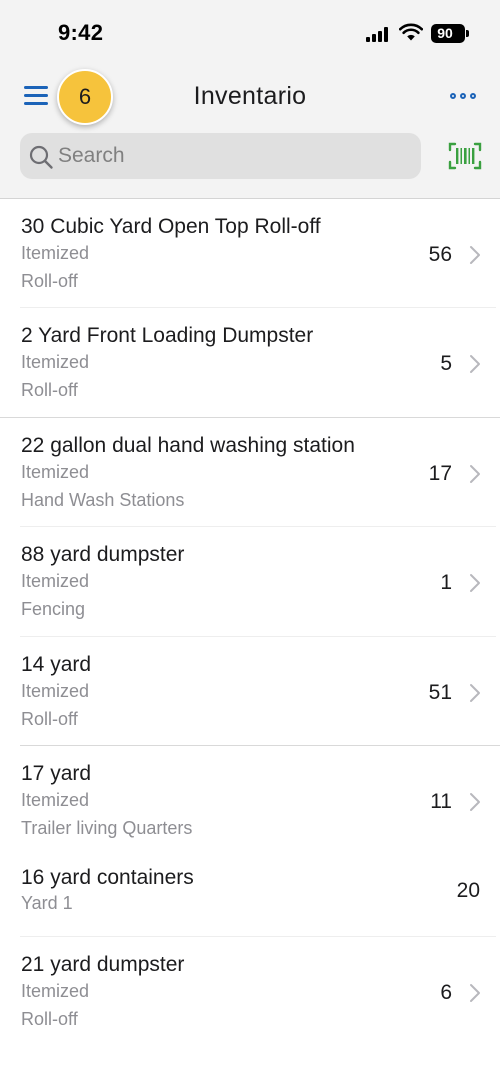 The image size is (500, 1082). I want to click on item-quantity: 5, so click(446, 363).